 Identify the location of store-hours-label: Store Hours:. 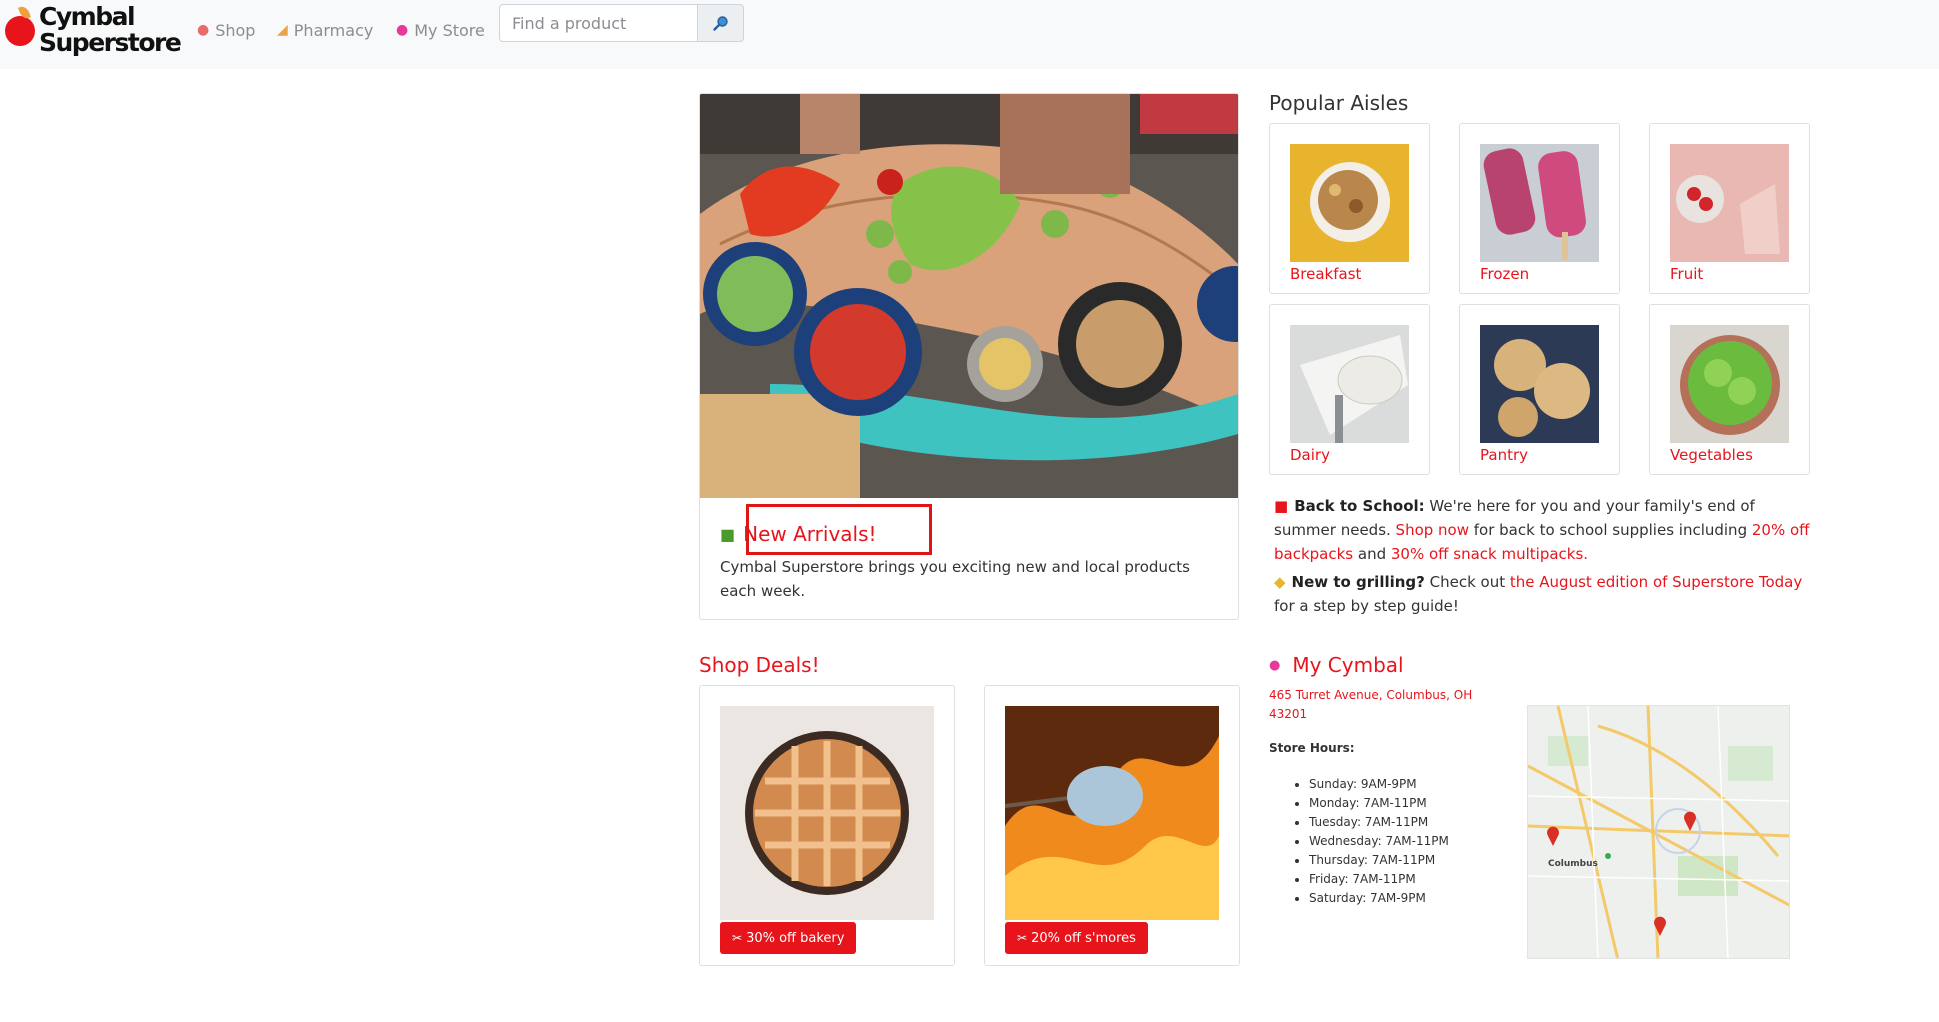
(1312, 748).